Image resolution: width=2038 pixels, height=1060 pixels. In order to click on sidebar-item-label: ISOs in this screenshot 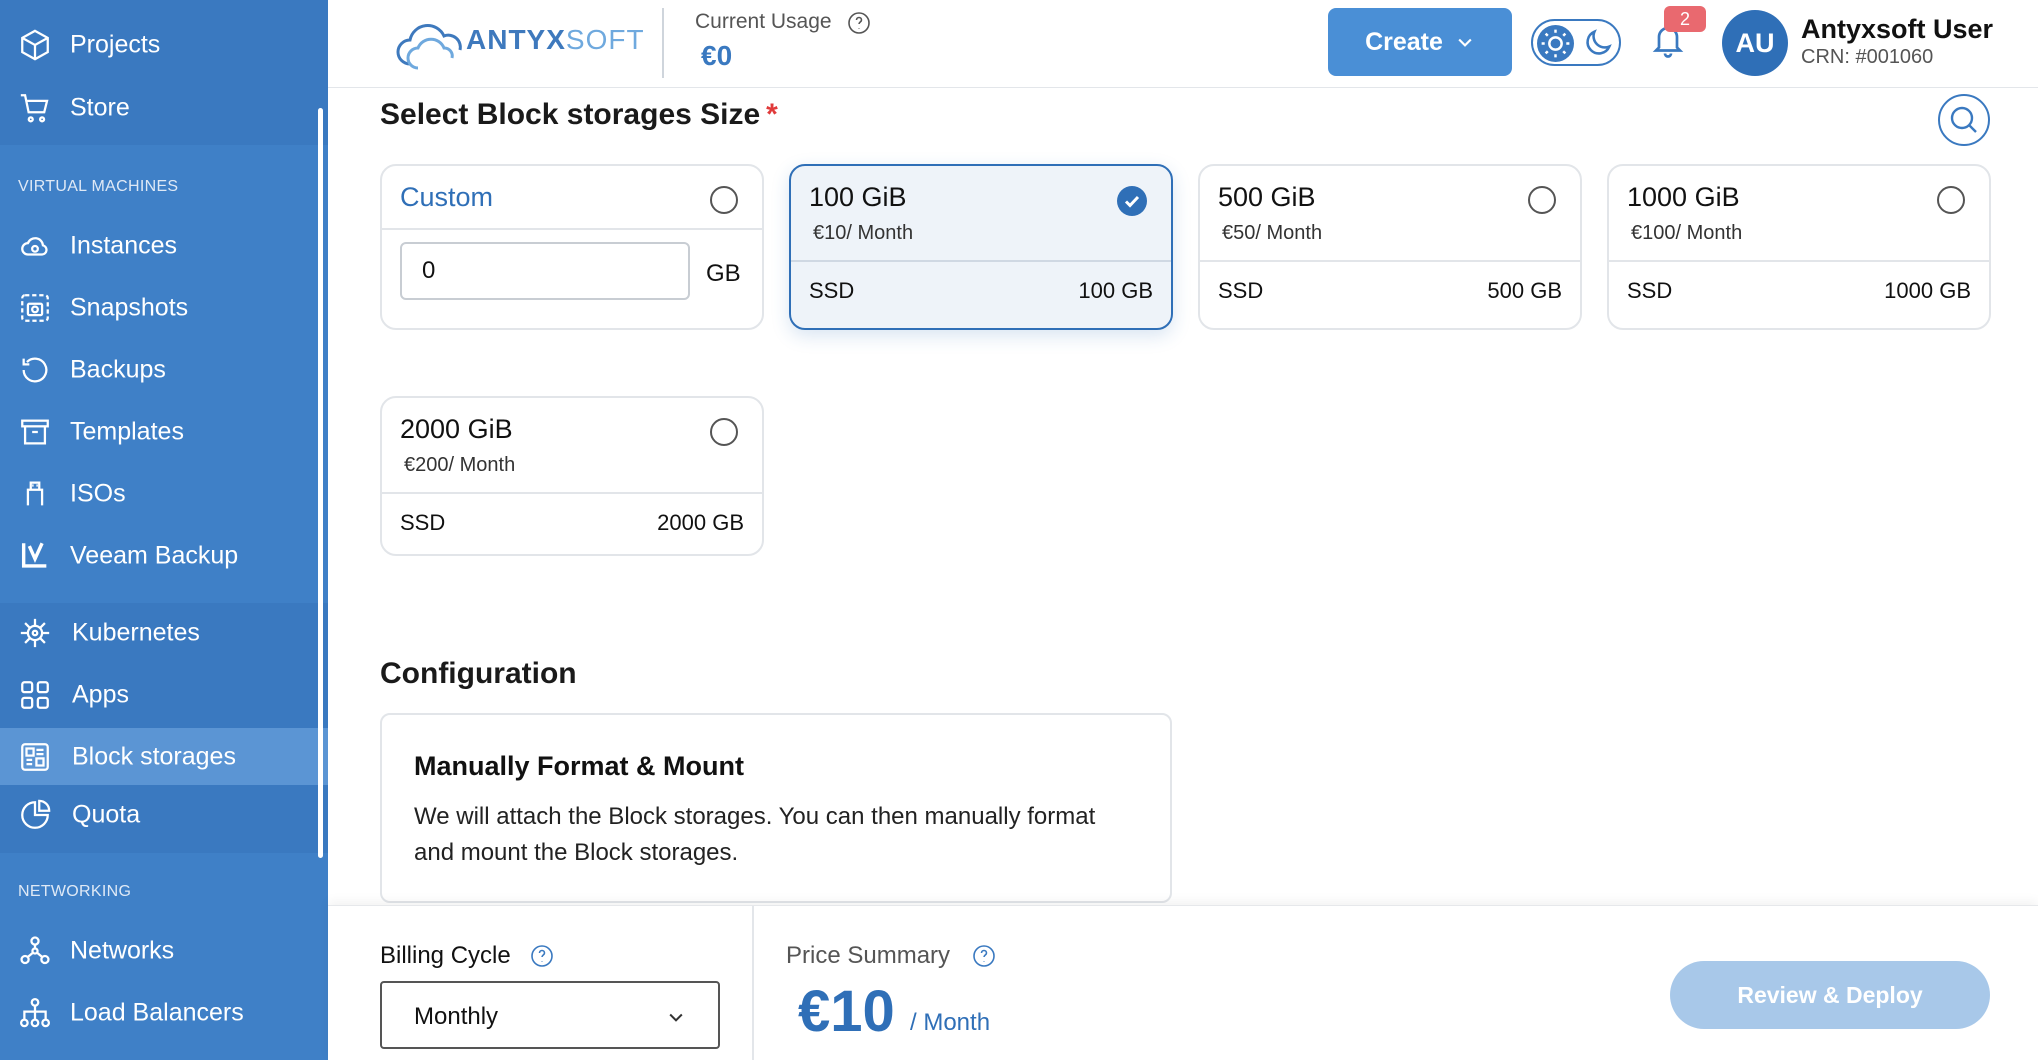, I will do `click(98, 493)`.